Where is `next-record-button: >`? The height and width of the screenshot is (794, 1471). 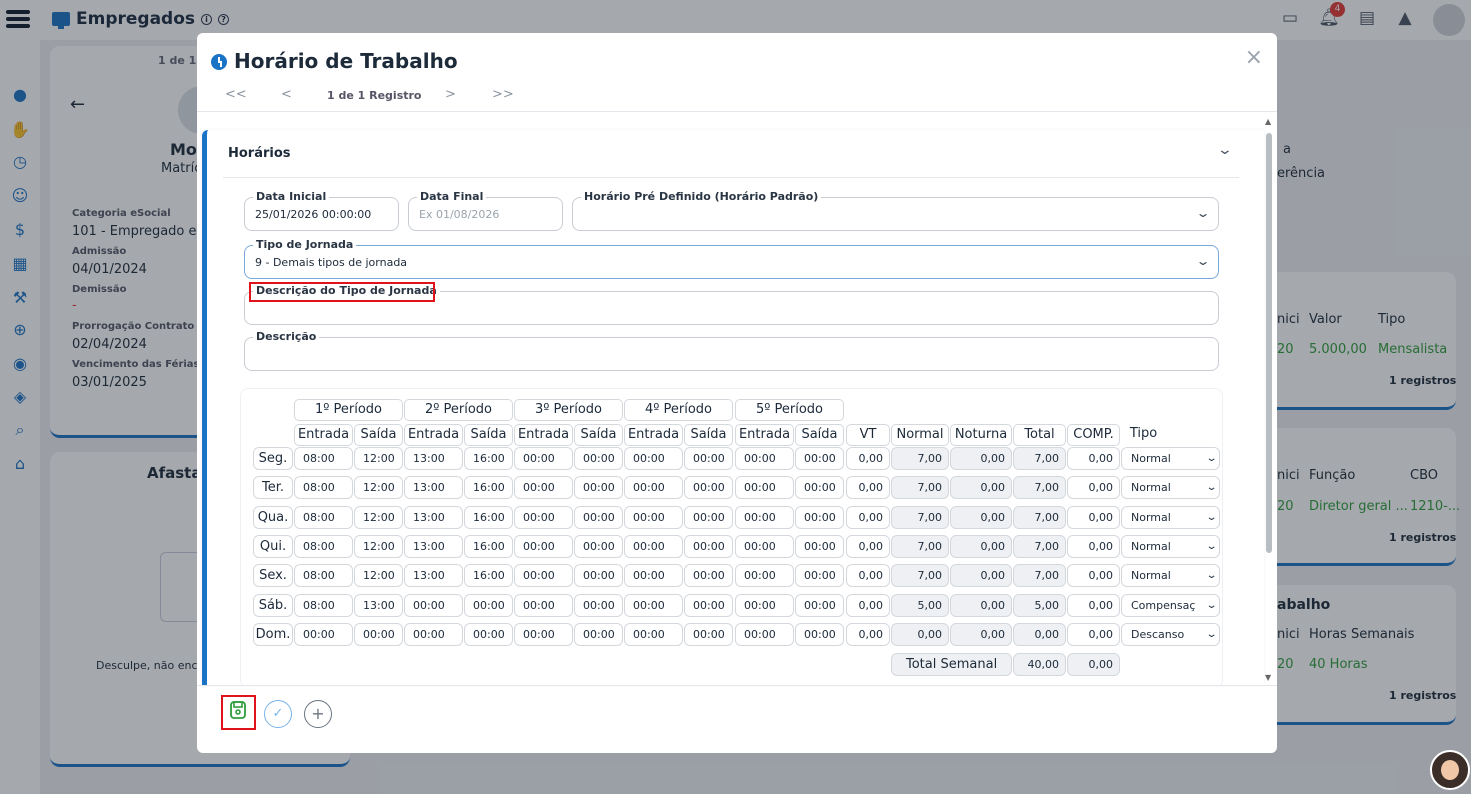
next-record-button: > is located at coordinates (450, 94).